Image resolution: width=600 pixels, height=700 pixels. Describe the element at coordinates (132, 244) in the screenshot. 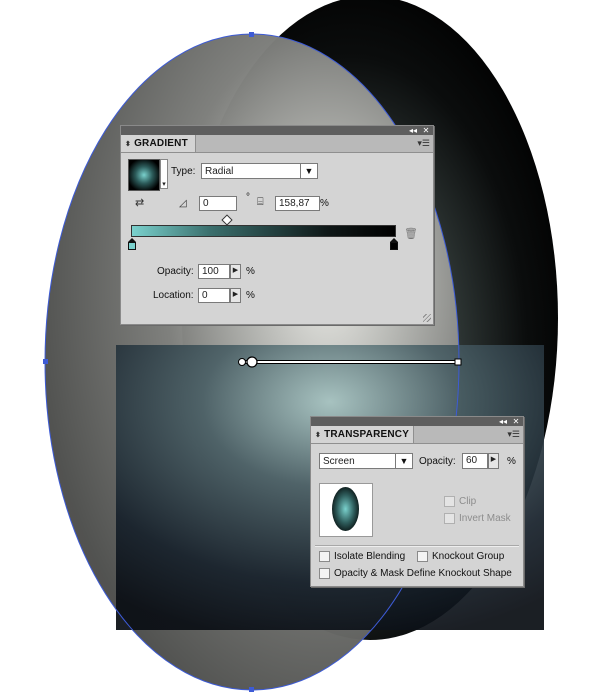

I see `color-stop-start` at that location.